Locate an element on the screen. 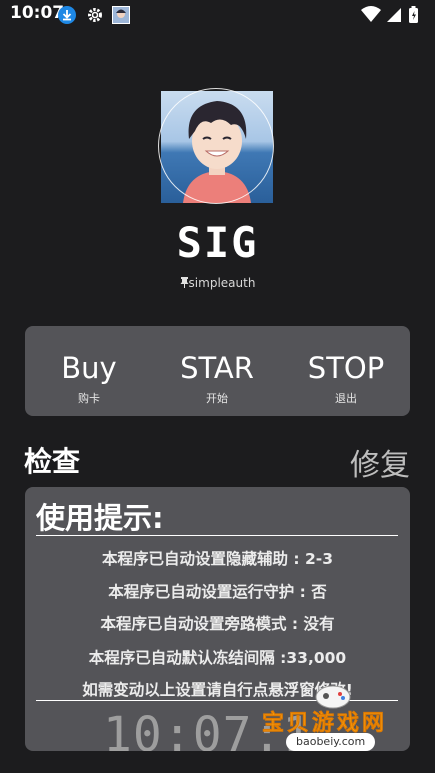 Image resolution: width=435 pixels, height=773 pixels. buy-button-caption: 购卡 is located at coordinates (89, 398).